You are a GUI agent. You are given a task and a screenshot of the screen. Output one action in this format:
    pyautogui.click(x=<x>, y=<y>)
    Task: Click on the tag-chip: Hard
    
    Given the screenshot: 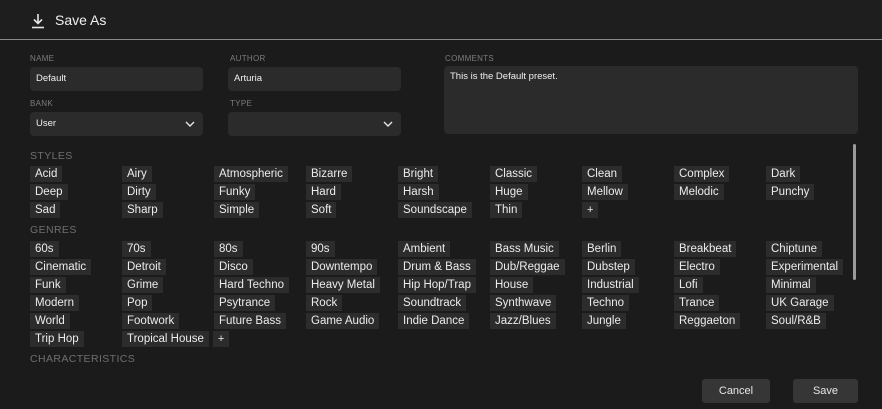 What is the action you would take?
    pyautogui.click(x=323, y=192)
    